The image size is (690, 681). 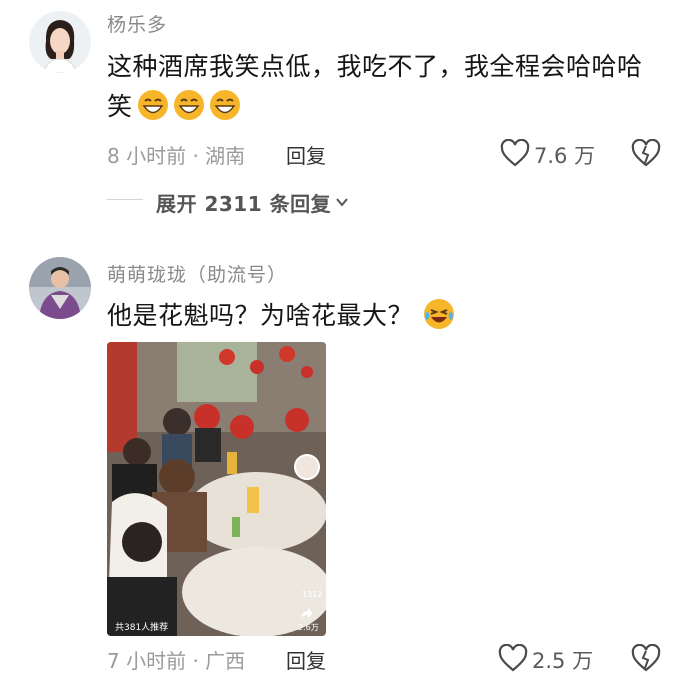 What do you see at coordinates (244, 204) in the screenshot?
I see `expand-replies-label: 展开 2311 条回复` at bounding box center [244, 204].